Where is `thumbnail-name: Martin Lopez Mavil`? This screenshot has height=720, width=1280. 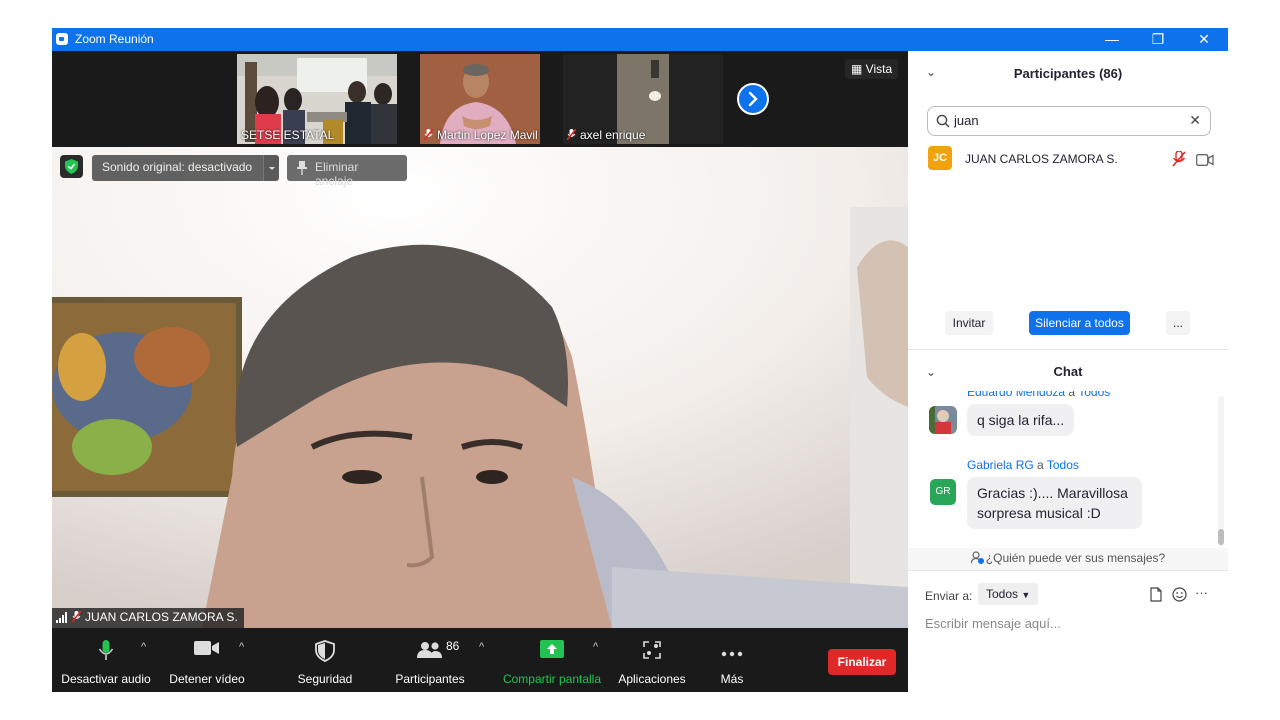
thumbnail-name: Martin Lopez Mavil is located at coordinates (480, 135).